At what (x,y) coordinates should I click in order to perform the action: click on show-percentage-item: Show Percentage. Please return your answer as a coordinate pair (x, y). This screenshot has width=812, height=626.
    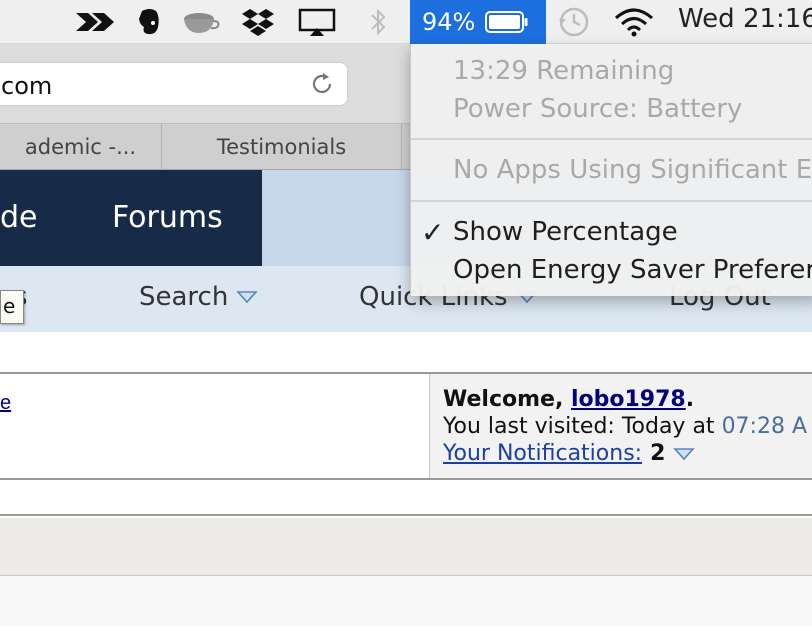
    Looking at the image, I should click on (565, 232).